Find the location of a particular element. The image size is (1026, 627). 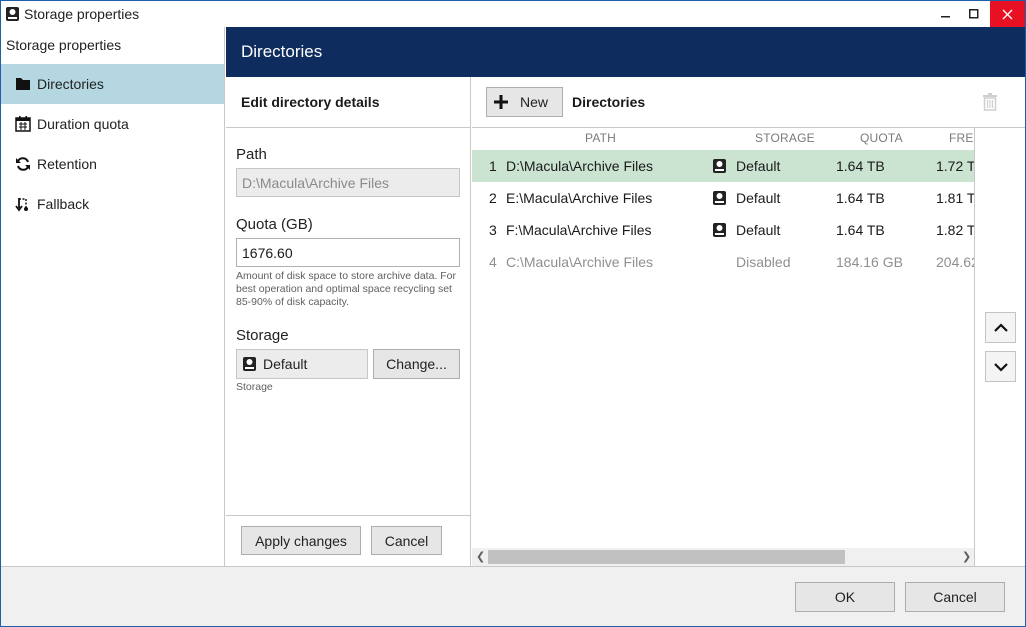

edit-cancel-button: Cancel is located at coordinates (406, 540).